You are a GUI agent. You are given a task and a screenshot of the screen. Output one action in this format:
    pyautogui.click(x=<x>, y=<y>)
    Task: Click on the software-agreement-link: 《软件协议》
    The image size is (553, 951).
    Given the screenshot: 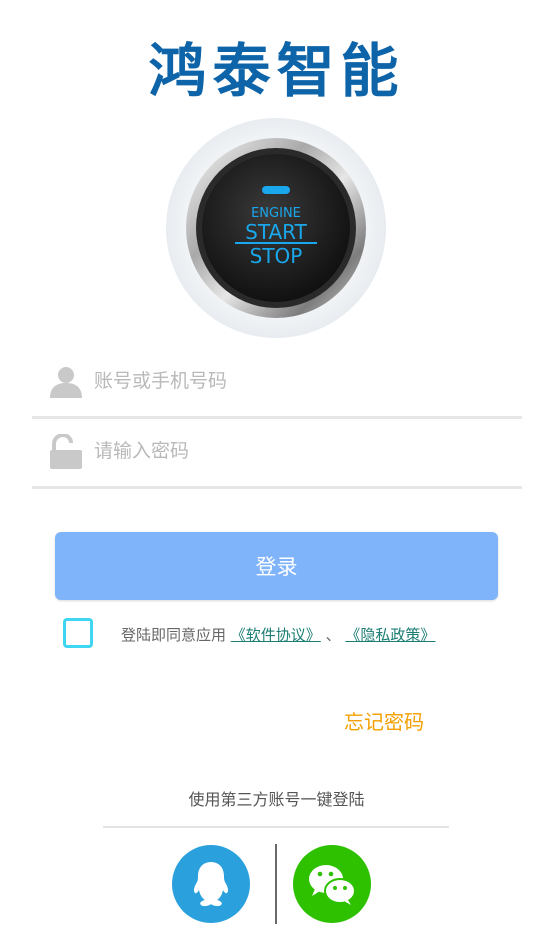 What is the action you would take?
    pyautogui.click(x=276, y=635)
    